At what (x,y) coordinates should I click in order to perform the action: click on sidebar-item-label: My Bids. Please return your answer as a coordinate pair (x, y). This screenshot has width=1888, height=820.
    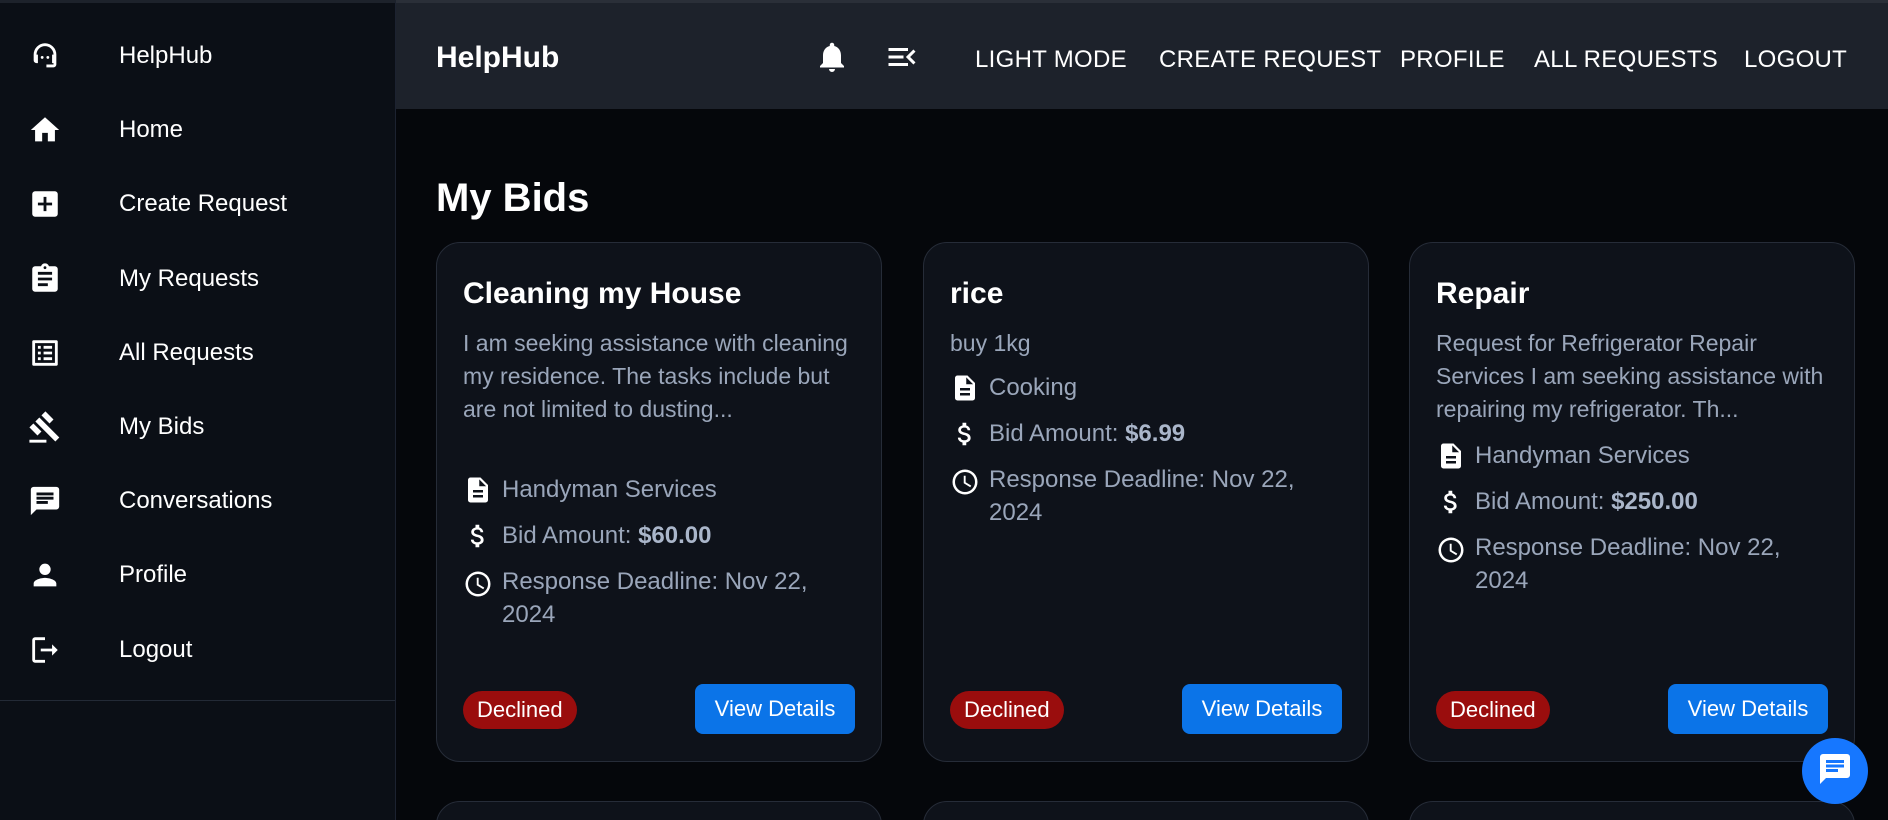
    Looking at the image, I should click on (162, 426).